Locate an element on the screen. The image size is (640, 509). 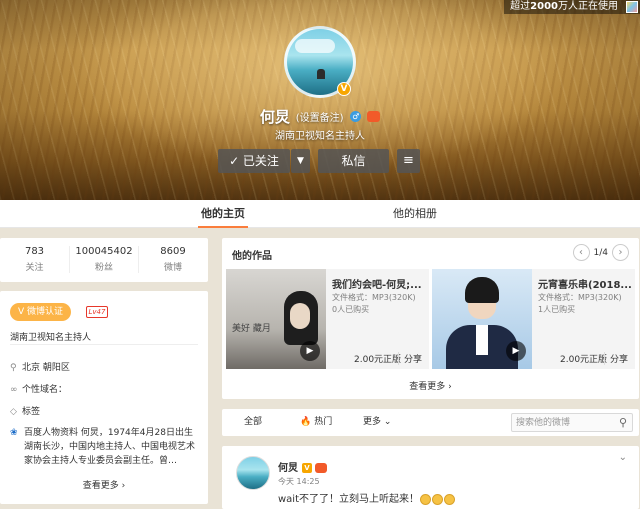
avatar-cloud is located at coordinates (315, 46).